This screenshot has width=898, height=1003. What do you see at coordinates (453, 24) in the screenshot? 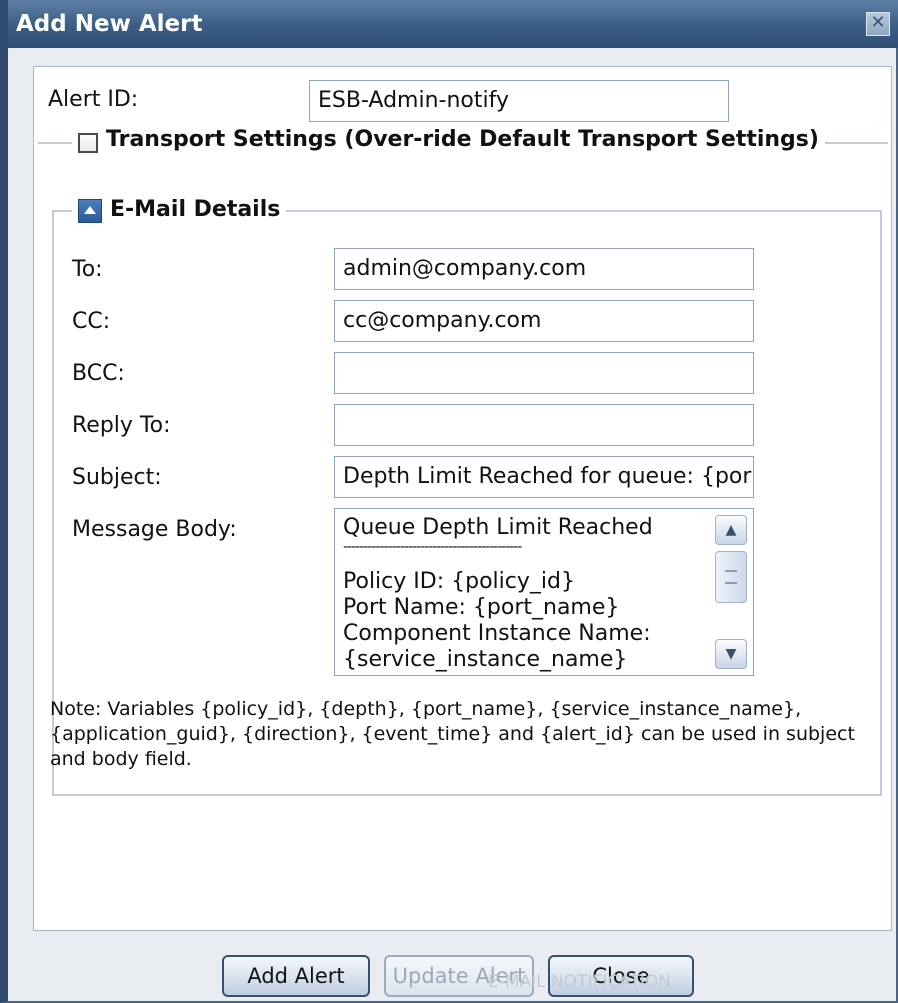
I see `dialog-titlebar: Add New Alert` at bounding box center [453, 24].